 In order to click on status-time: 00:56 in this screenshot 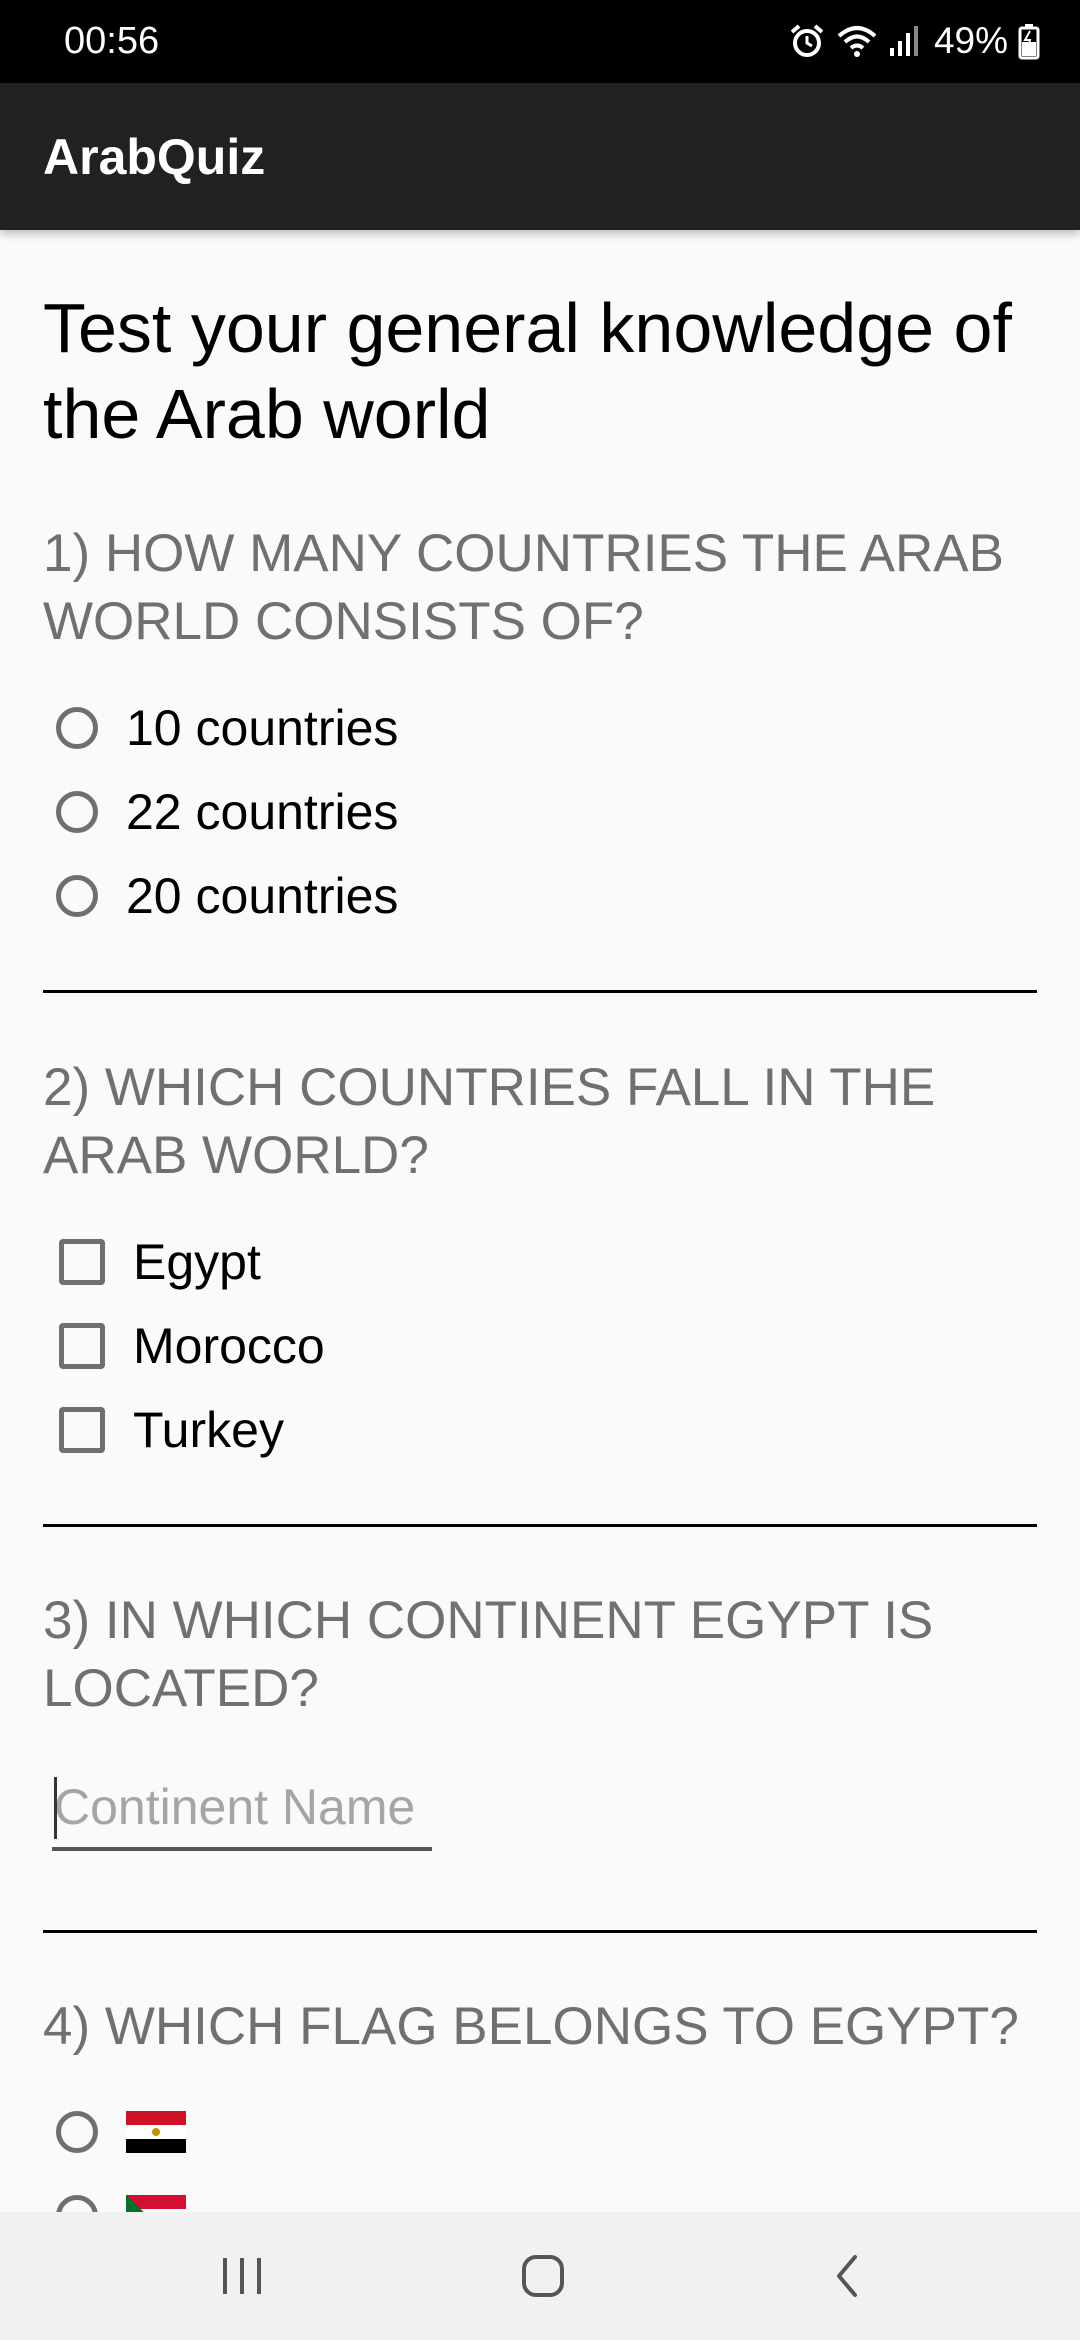, I will do `click(112, 41)`.